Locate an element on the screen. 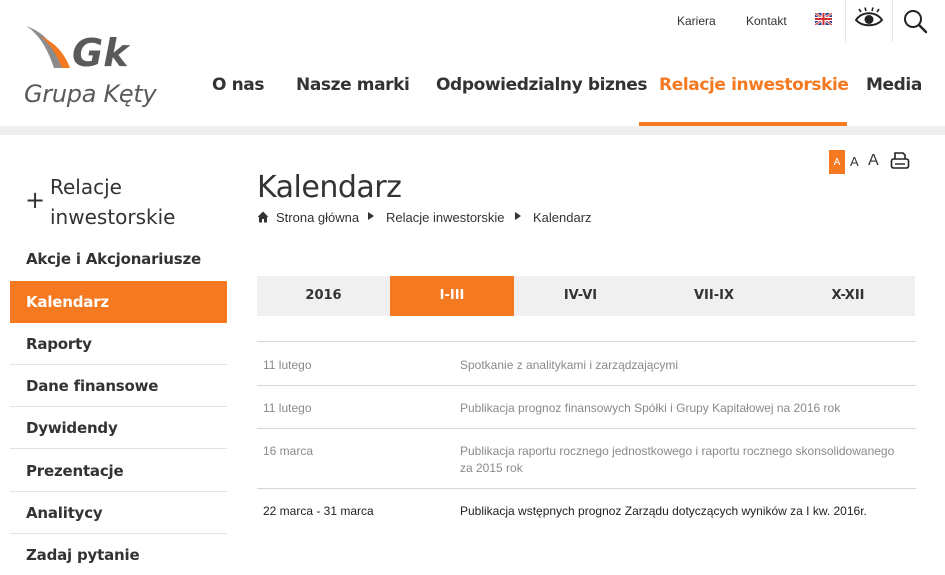 The height and width of the screenshot is (575, 945). logo: Gk Grupa Kęty is located at coordinates (97, 68).